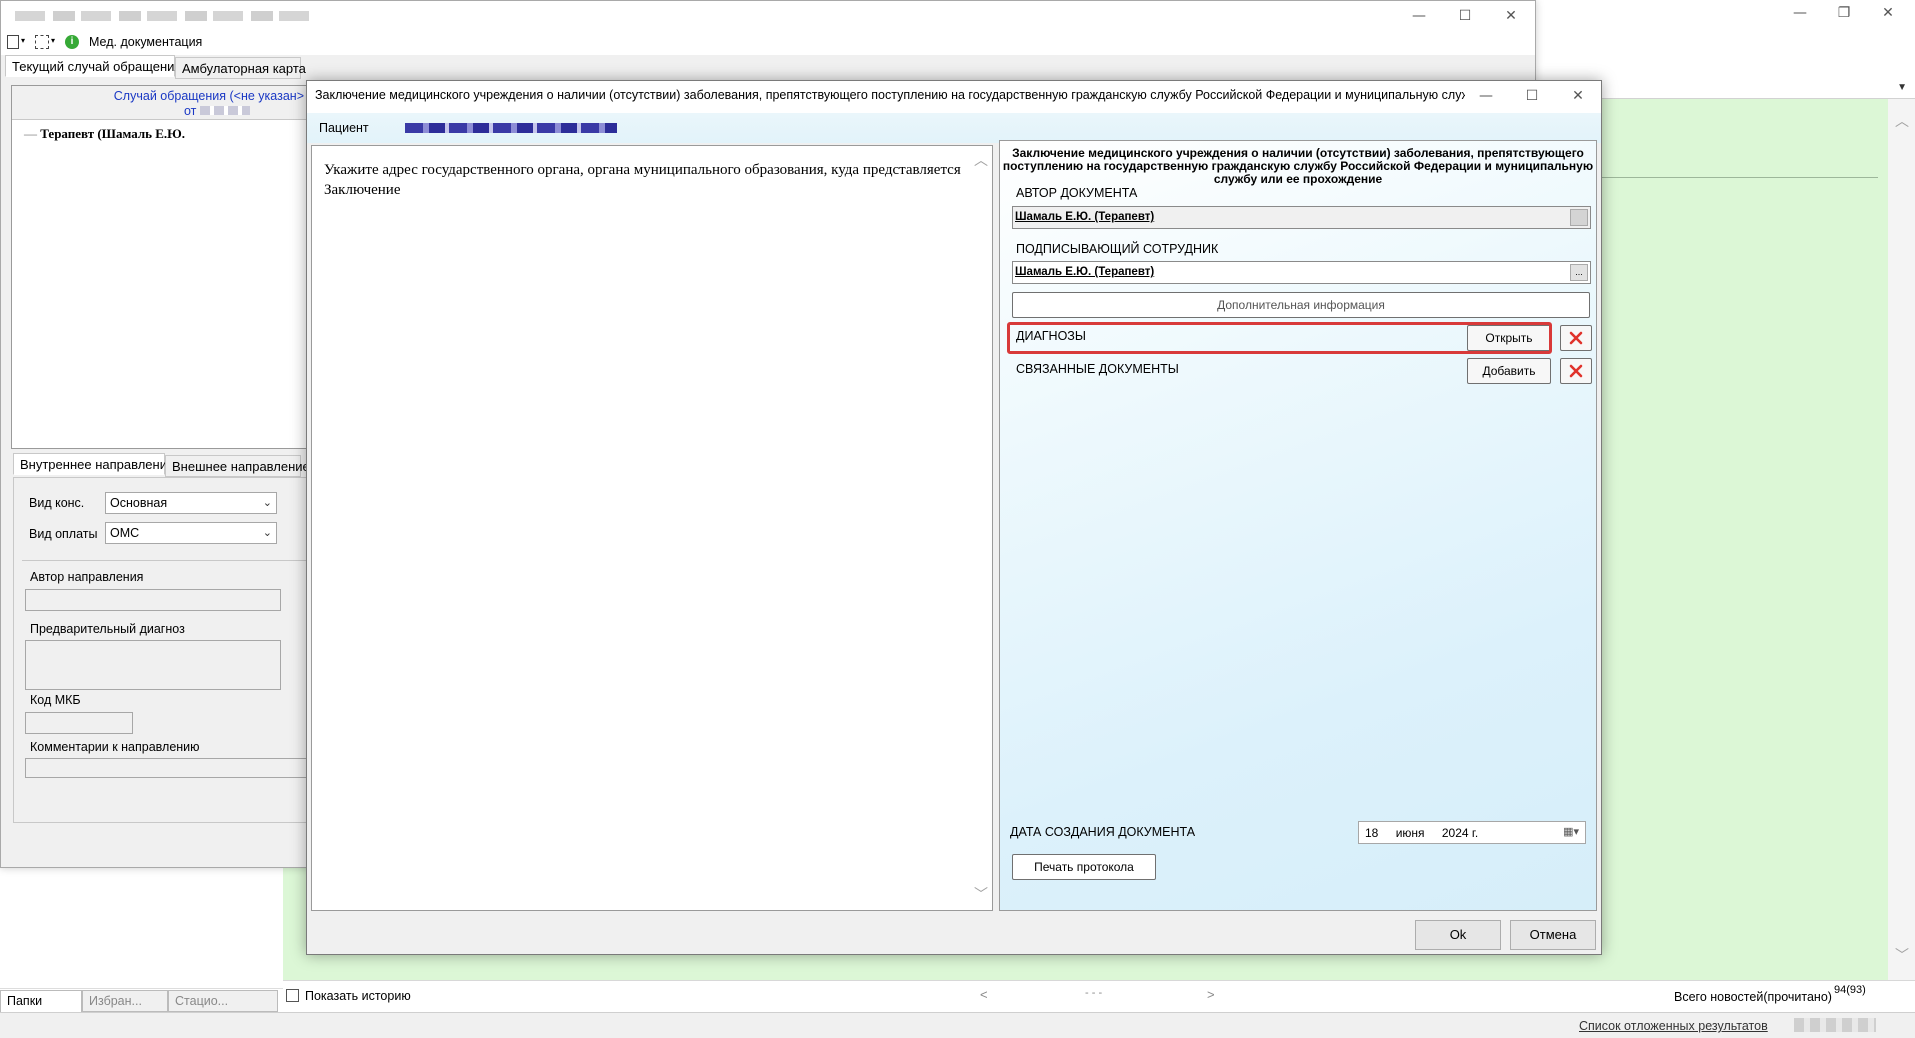 This screenshot has height=1038, width=1915. What do you see at coordinates (1571, 831) in the screenshot?
I see `calendar-icon: ▦▾` at bounding box center [1571, 831].